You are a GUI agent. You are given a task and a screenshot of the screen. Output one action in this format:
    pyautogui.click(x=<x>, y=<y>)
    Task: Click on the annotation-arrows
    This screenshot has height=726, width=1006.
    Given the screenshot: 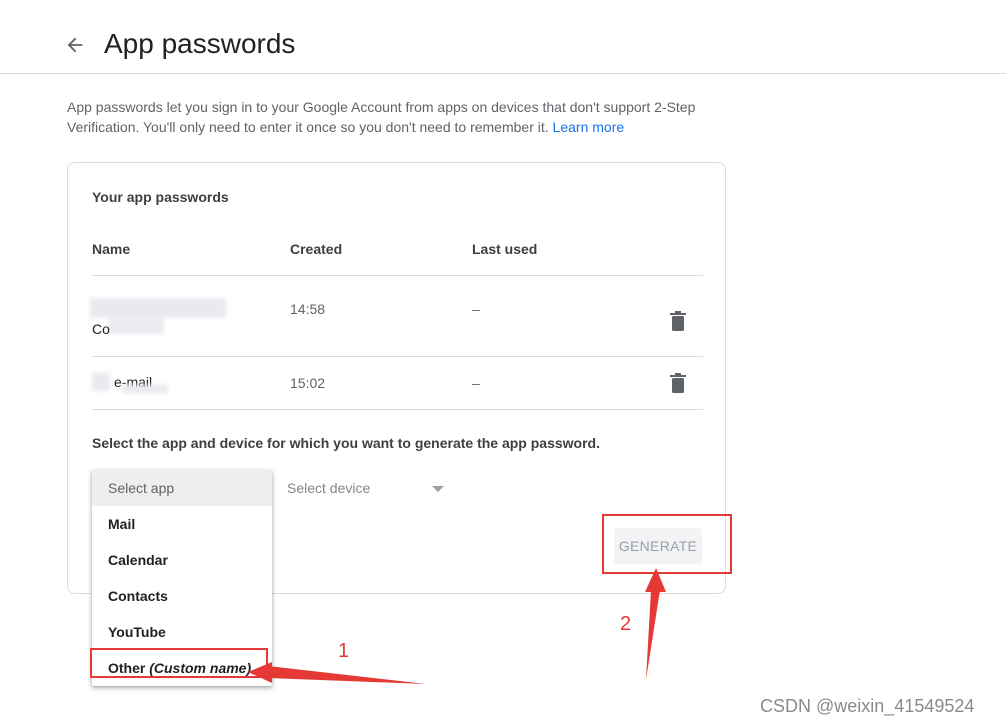 What is the action you would take?
    pyautogui.click(x=457, y=626)
    